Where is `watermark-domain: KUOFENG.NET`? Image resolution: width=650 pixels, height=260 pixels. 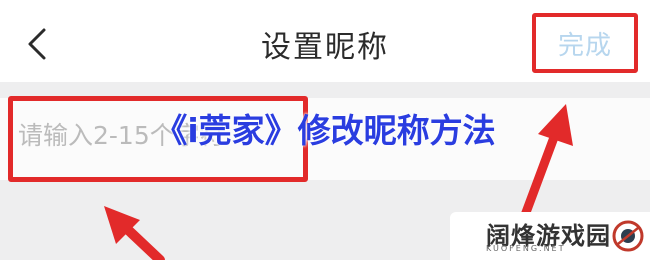
watermark-domain: KUOFENG.NET is located at coordinates (526, 248).